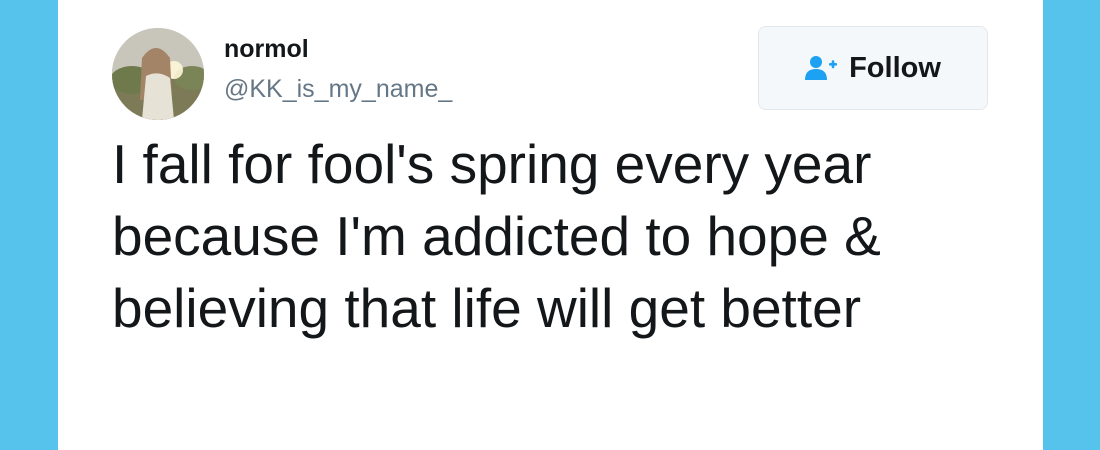 Image resolution: width=1100 pixels, height=450 pixels. What do you see at coordinates (895, 67) in the screenshot?
I see `follow-button-label: Follow` at bounding box center [895, 67].